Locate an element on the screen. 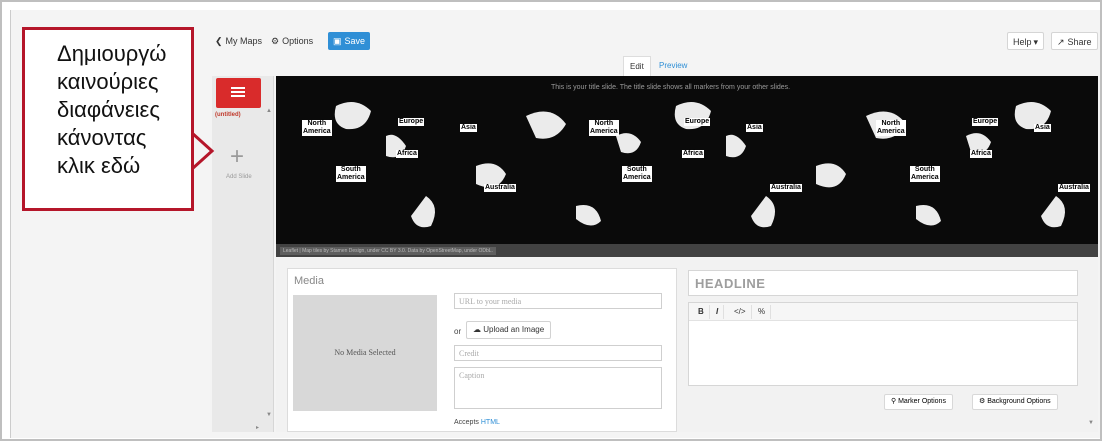  slide-panel: (untitled) ▲ + Add Slide ▼ ▸ is located at coordinates (243, 254).